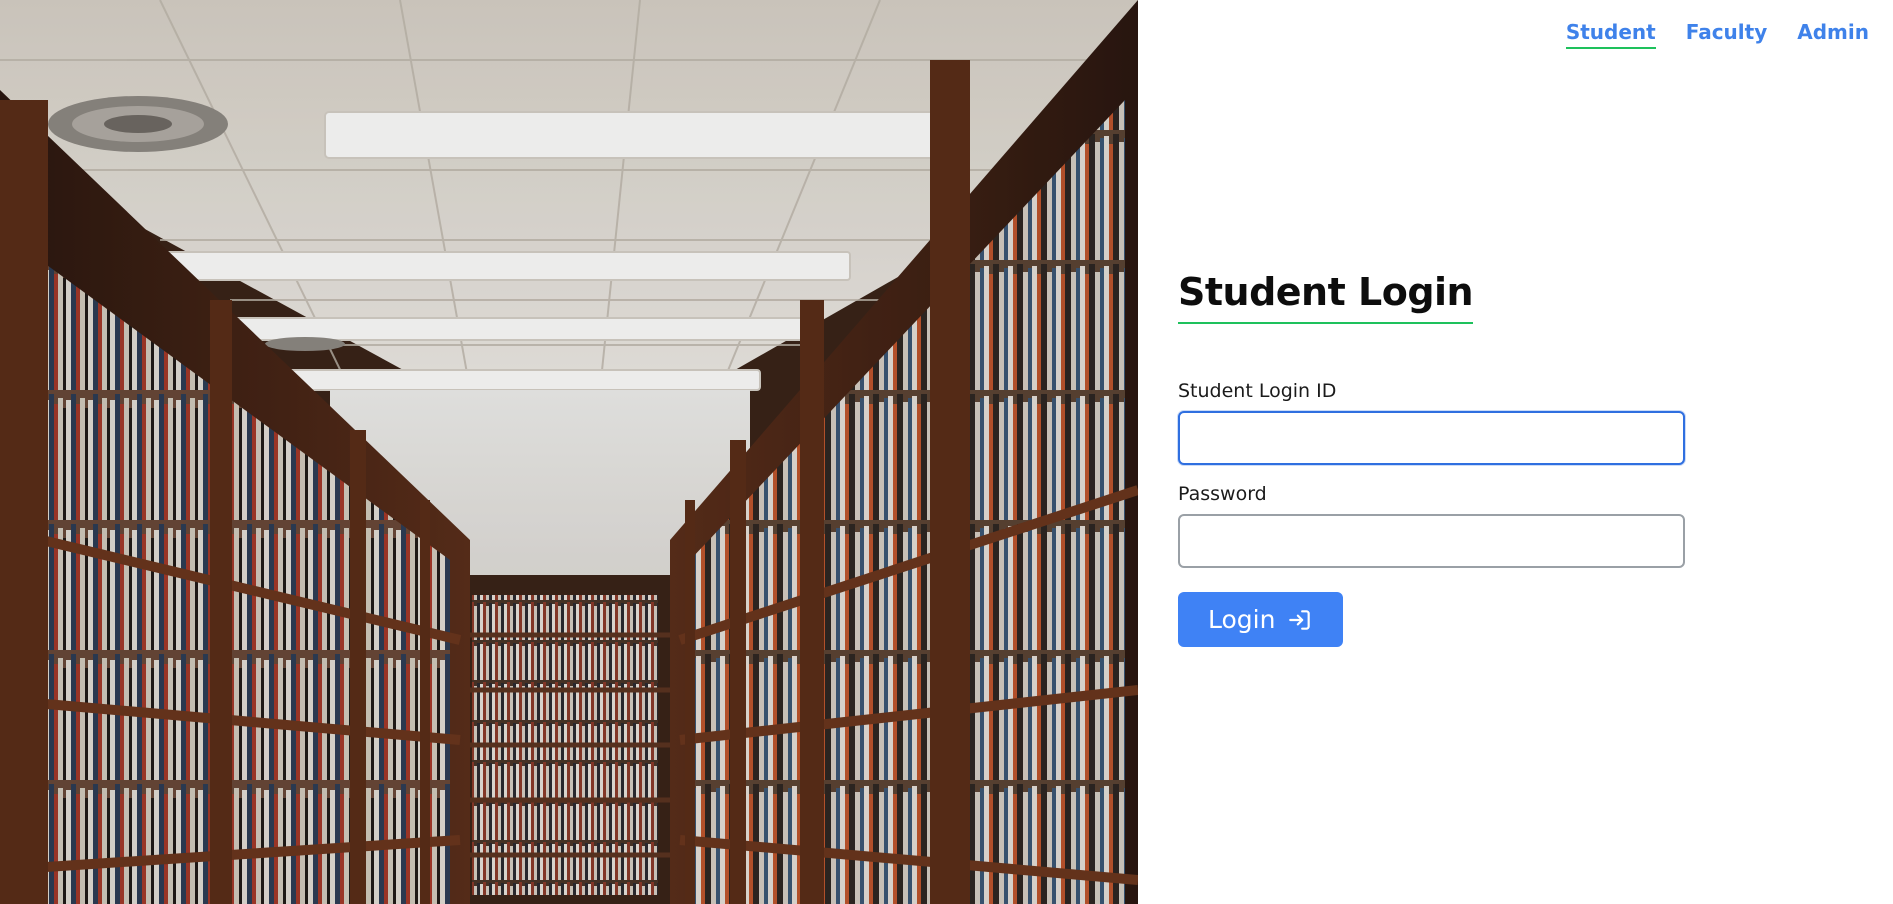  Describe the element at coordinates (1257, 391) in the screenshot. I see `login-id-label: Student Login ID` at that location.